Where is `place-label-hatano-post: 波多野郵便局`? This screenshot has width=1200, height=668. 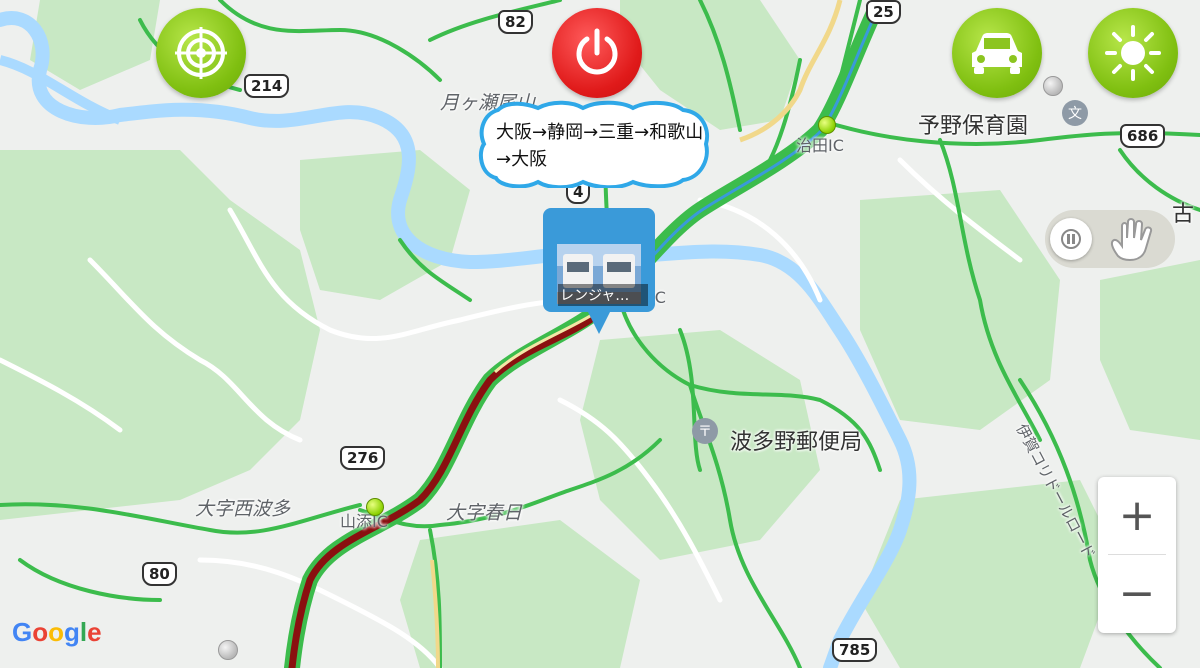
place-label-hatano-post: 波多野郵便局 is located at coordinates (796, 442).